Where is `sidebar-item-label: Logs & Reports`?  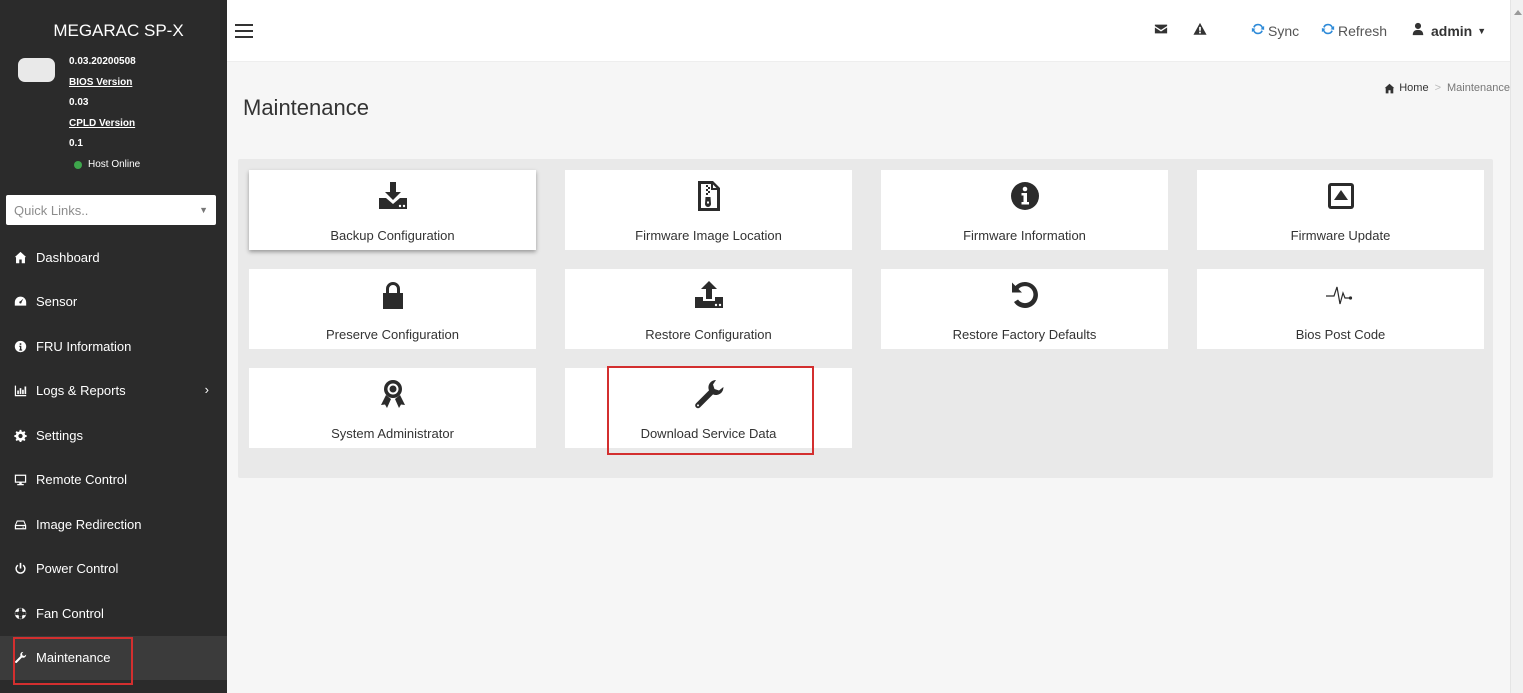 sidebar-item-label: Logs & Reports is located at coordinates (81, 391).